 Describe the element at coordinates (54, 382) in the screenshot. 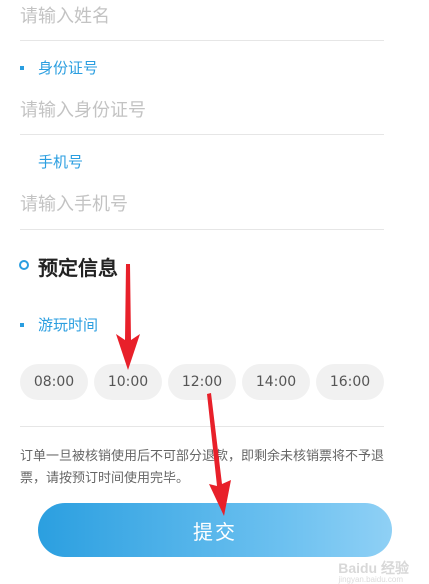

I see `time-slot-0800: 08:00` at that location.